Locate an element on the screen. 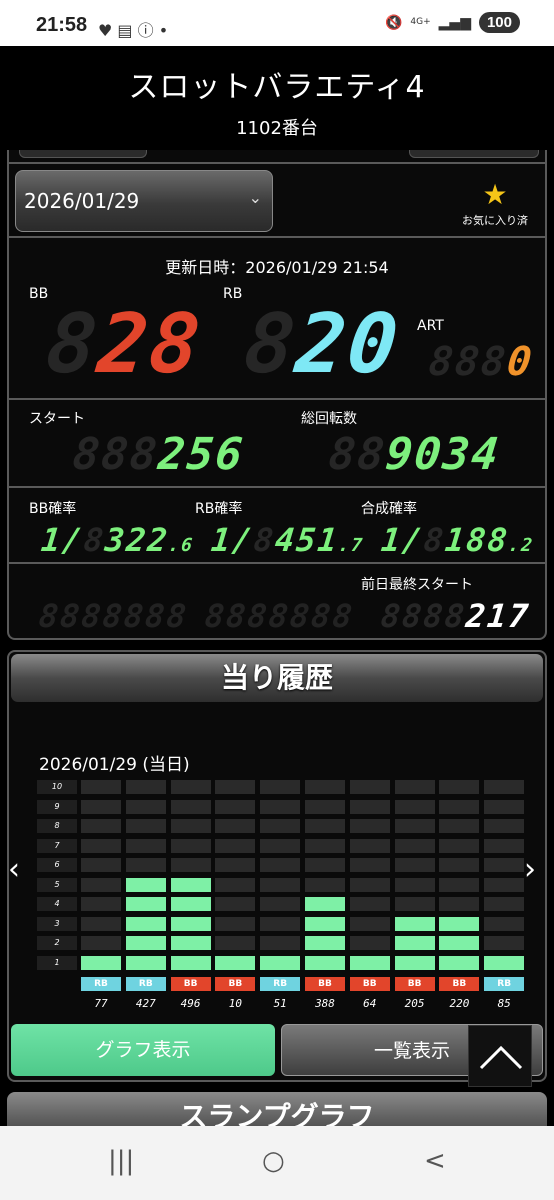 The height and width of the screenshot is (1200, 554). y-axis-label: 2 is located at coordinates (57, 943).